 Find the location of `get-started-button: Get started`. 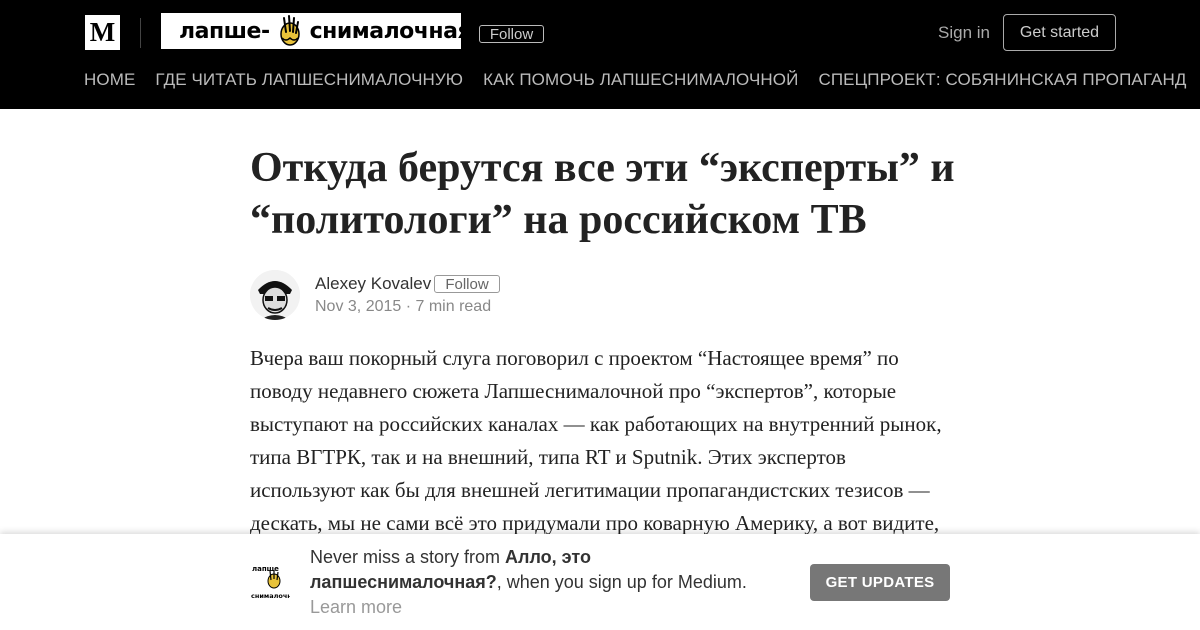

get-started-button: Get started is located at coordinates (1059, 32).